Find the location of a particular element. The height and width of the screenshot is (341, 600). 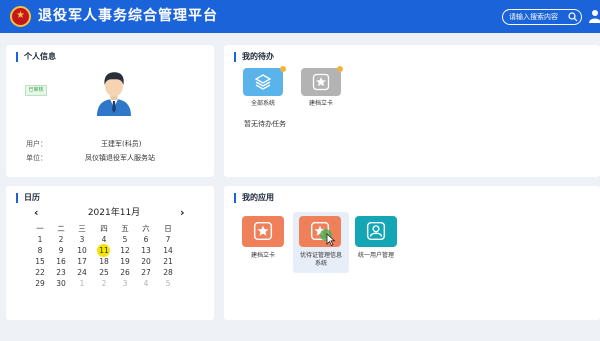

app-tile-user-management is located at coordinates (376, 231).